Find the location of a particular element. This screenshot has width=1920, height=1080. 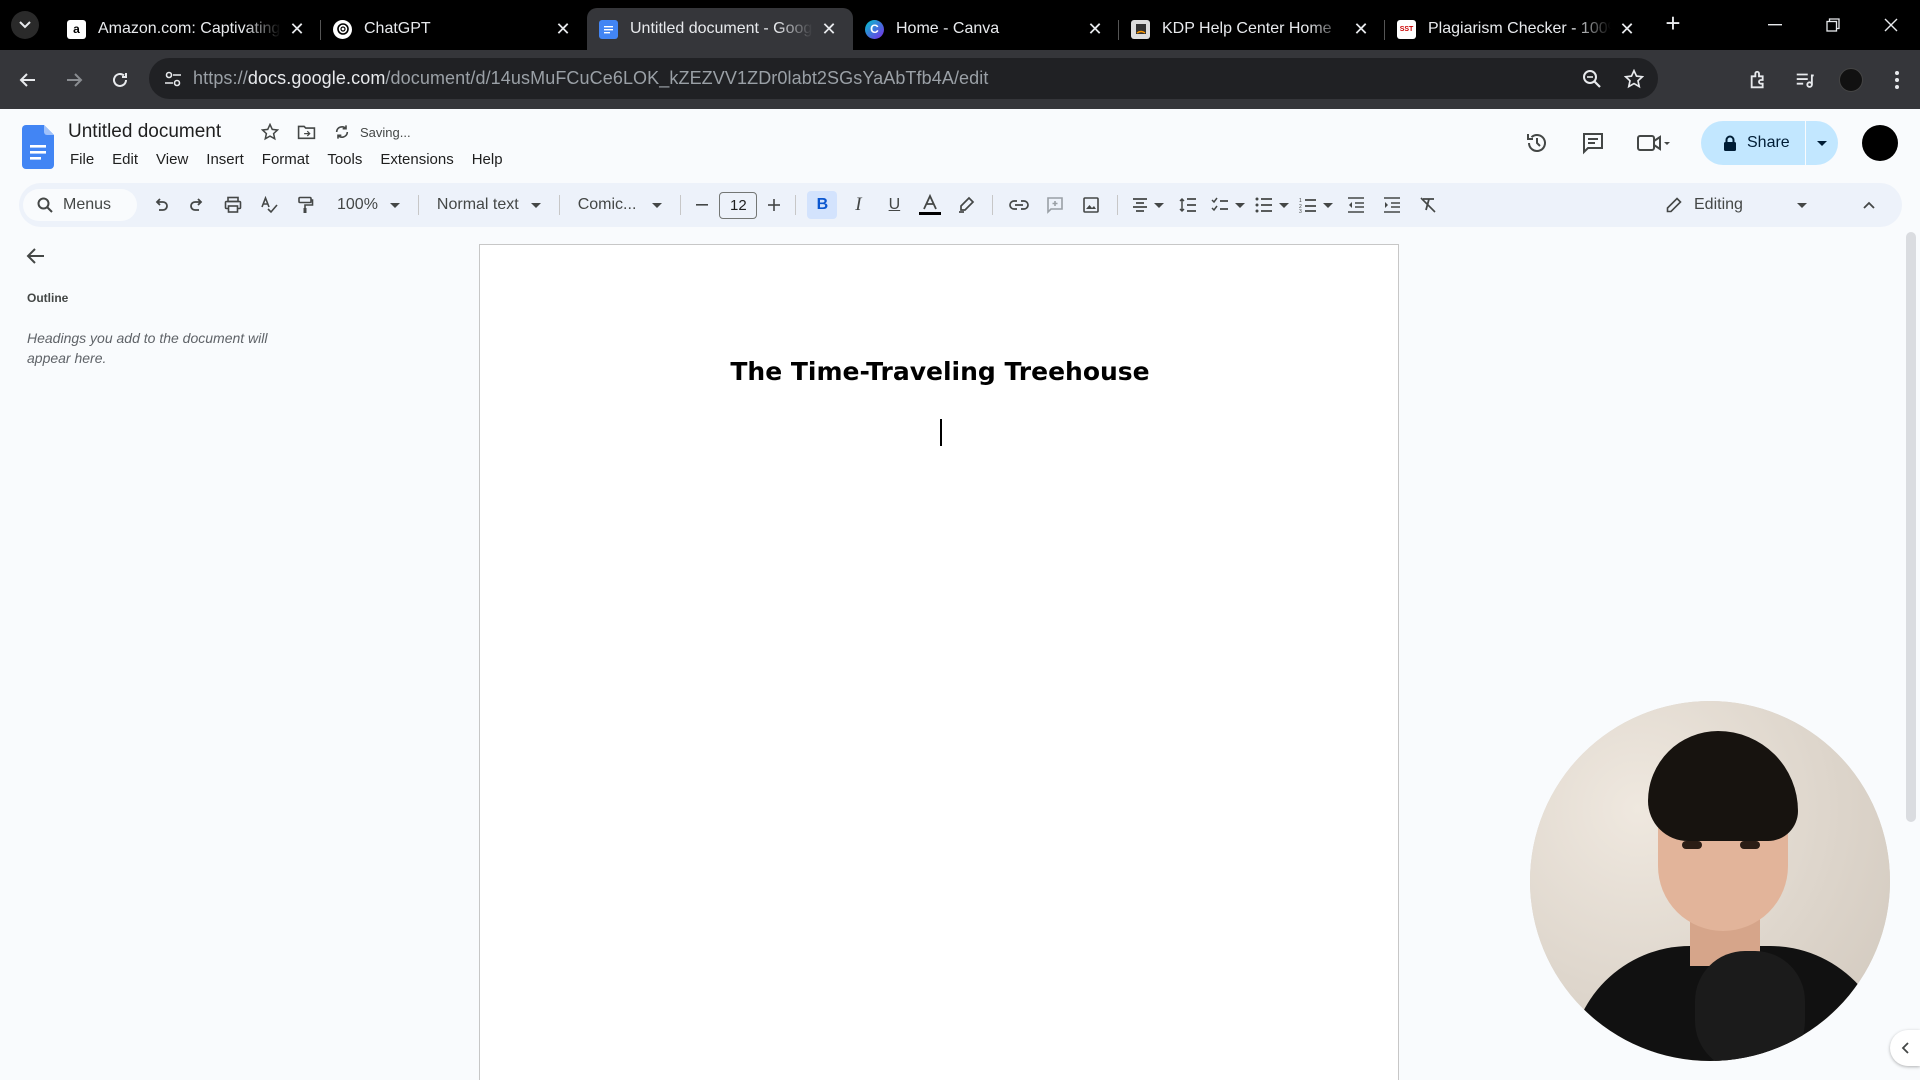

print-button is located at coordinates (233, 205).